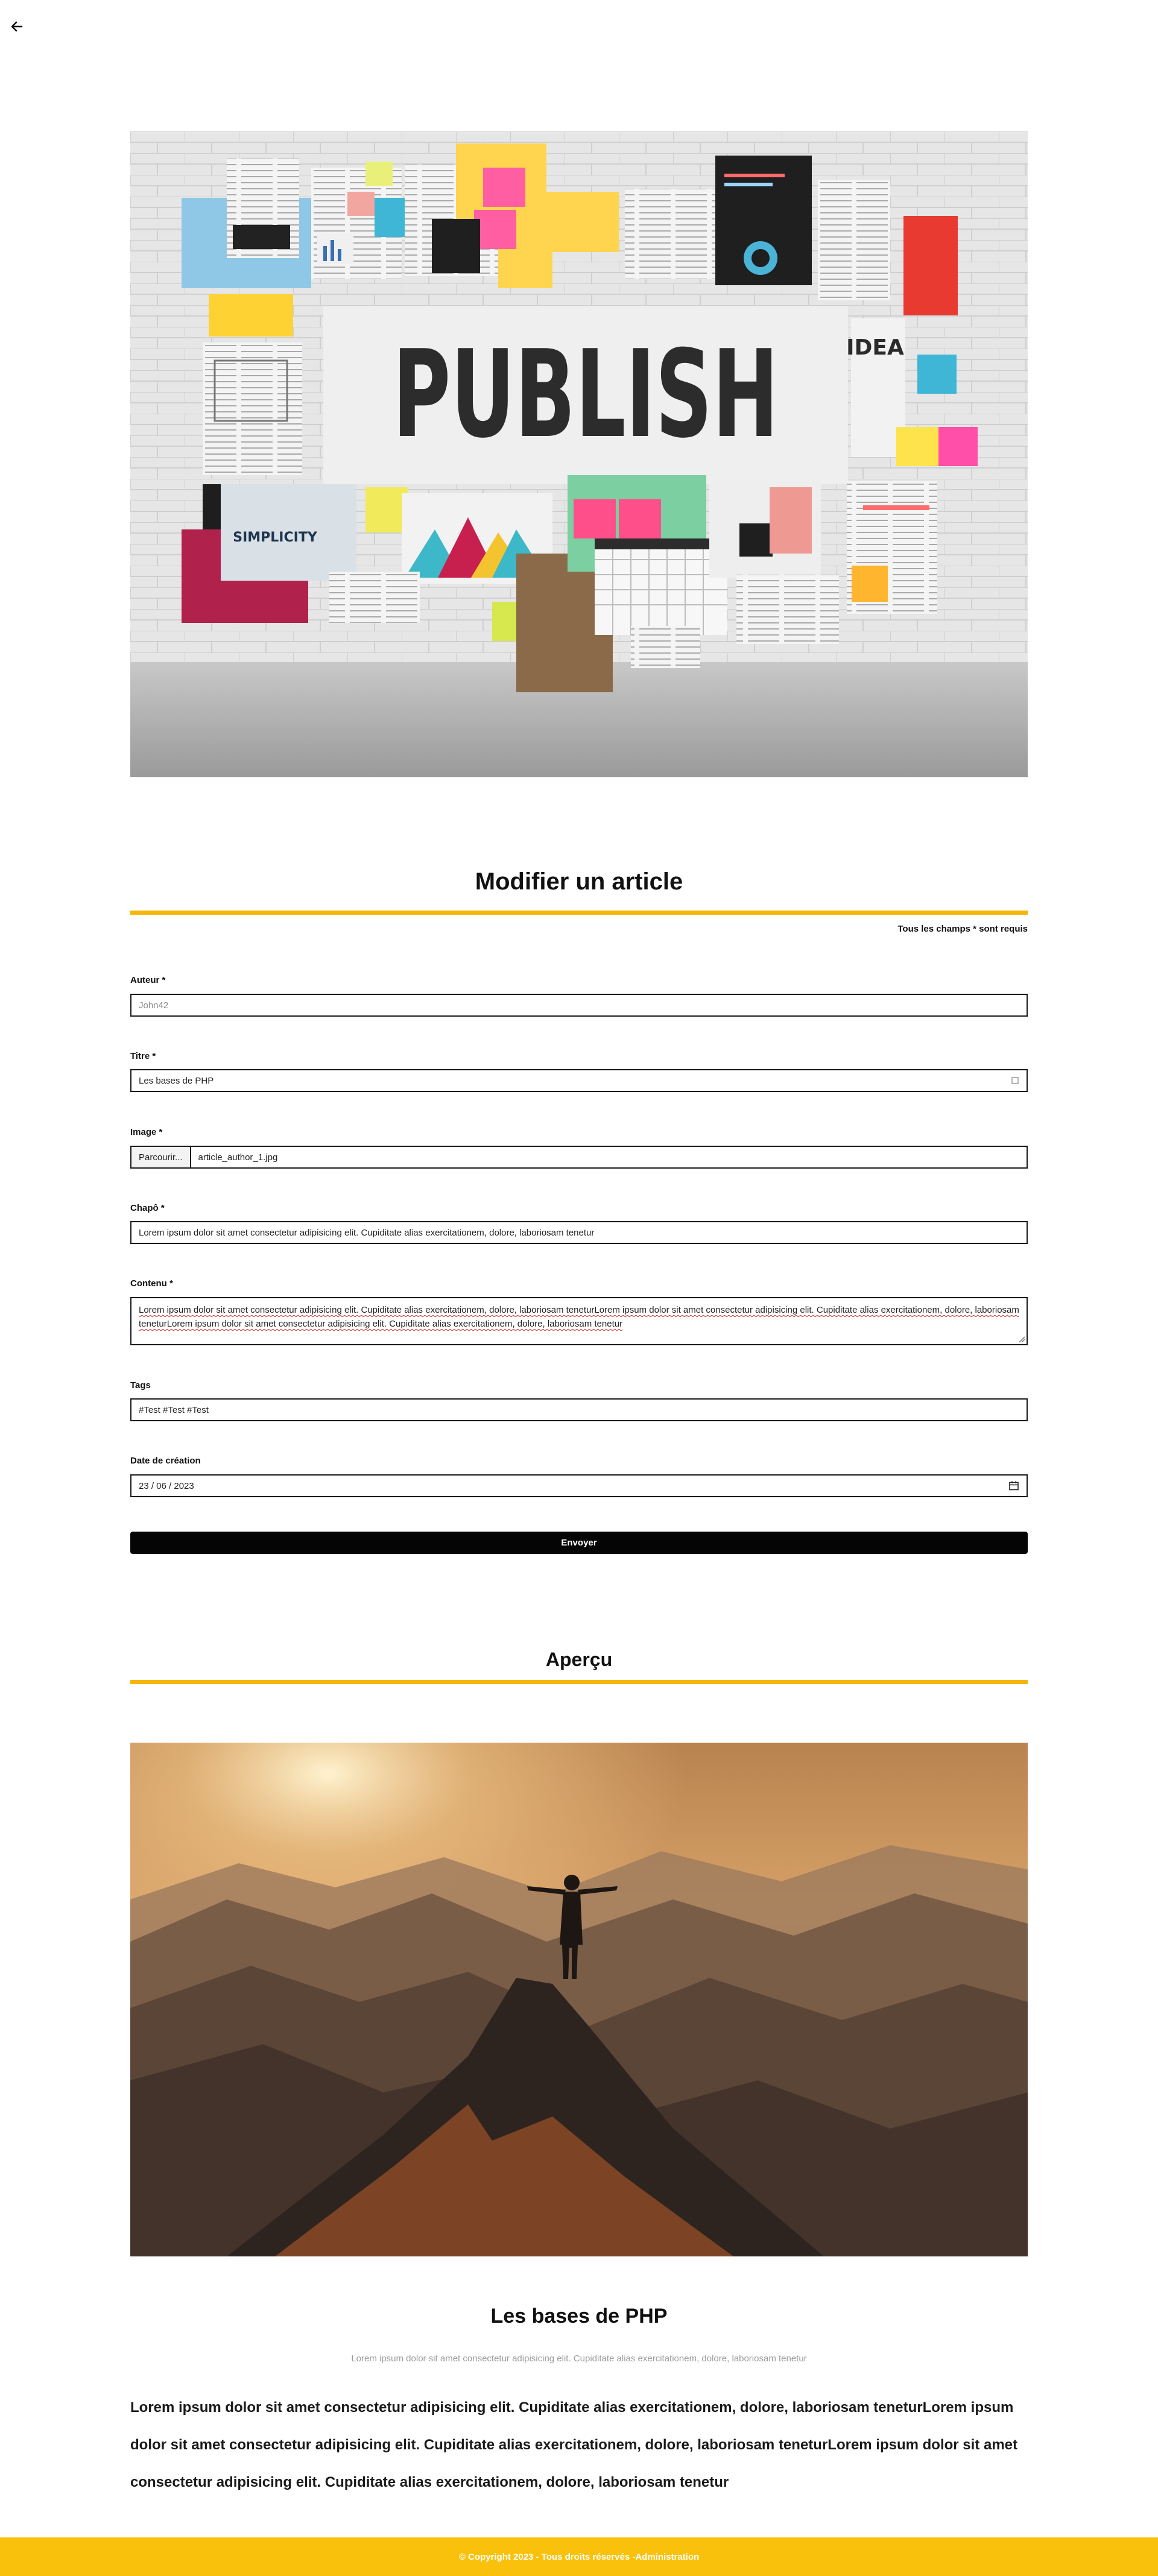  I want to click on image-label: Image *, so click(146, 1132).